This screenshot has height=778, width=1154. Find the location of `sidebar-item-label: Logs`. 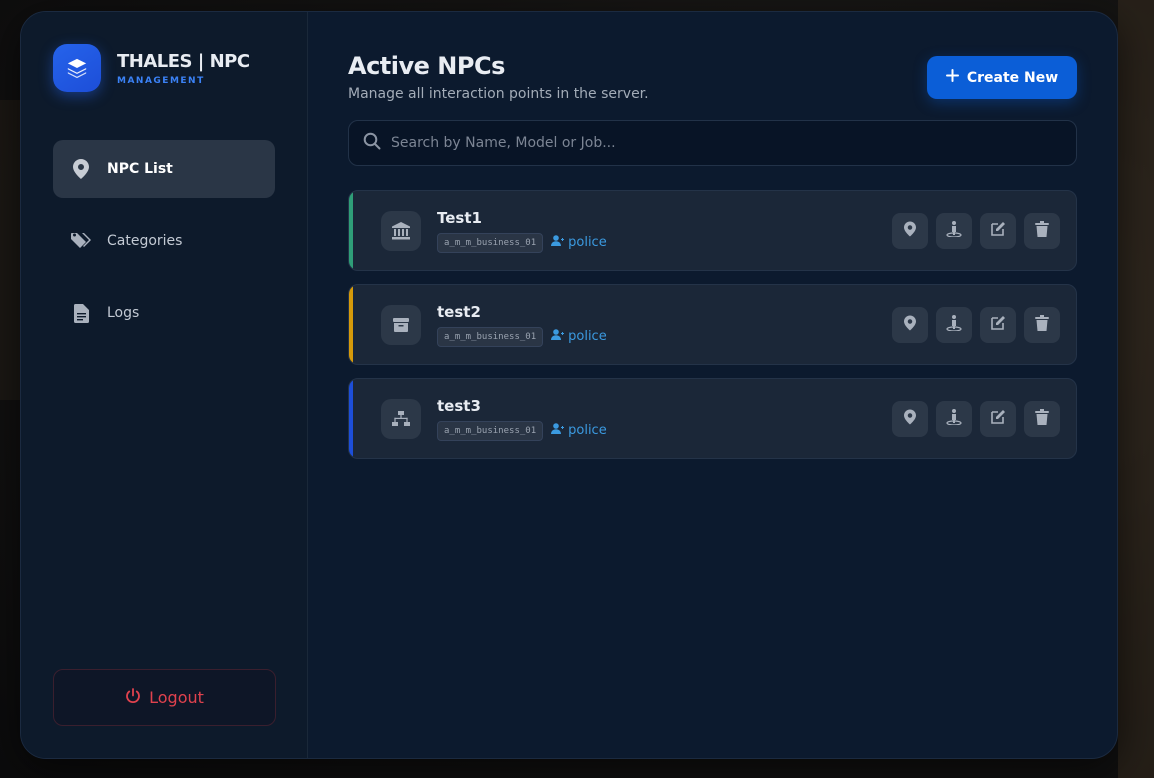

sidebar-item-label: Logs is located at coordinates (123, 313).